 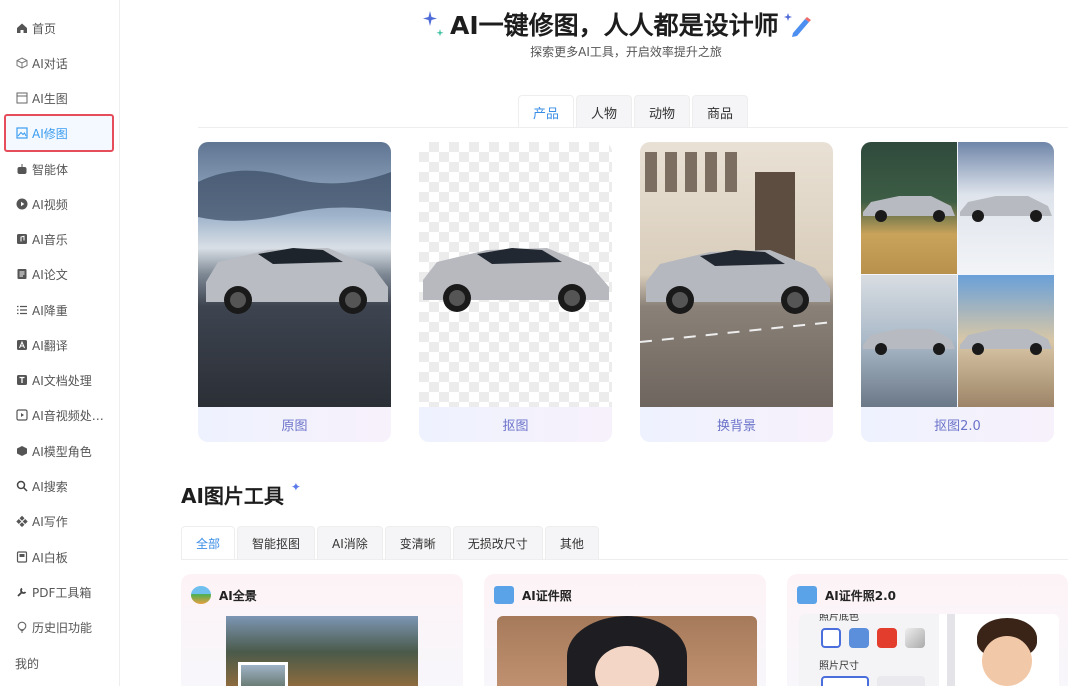 I want to click on demo-card-cutout-2: 抠图2.0, so click(x=957, y=292).